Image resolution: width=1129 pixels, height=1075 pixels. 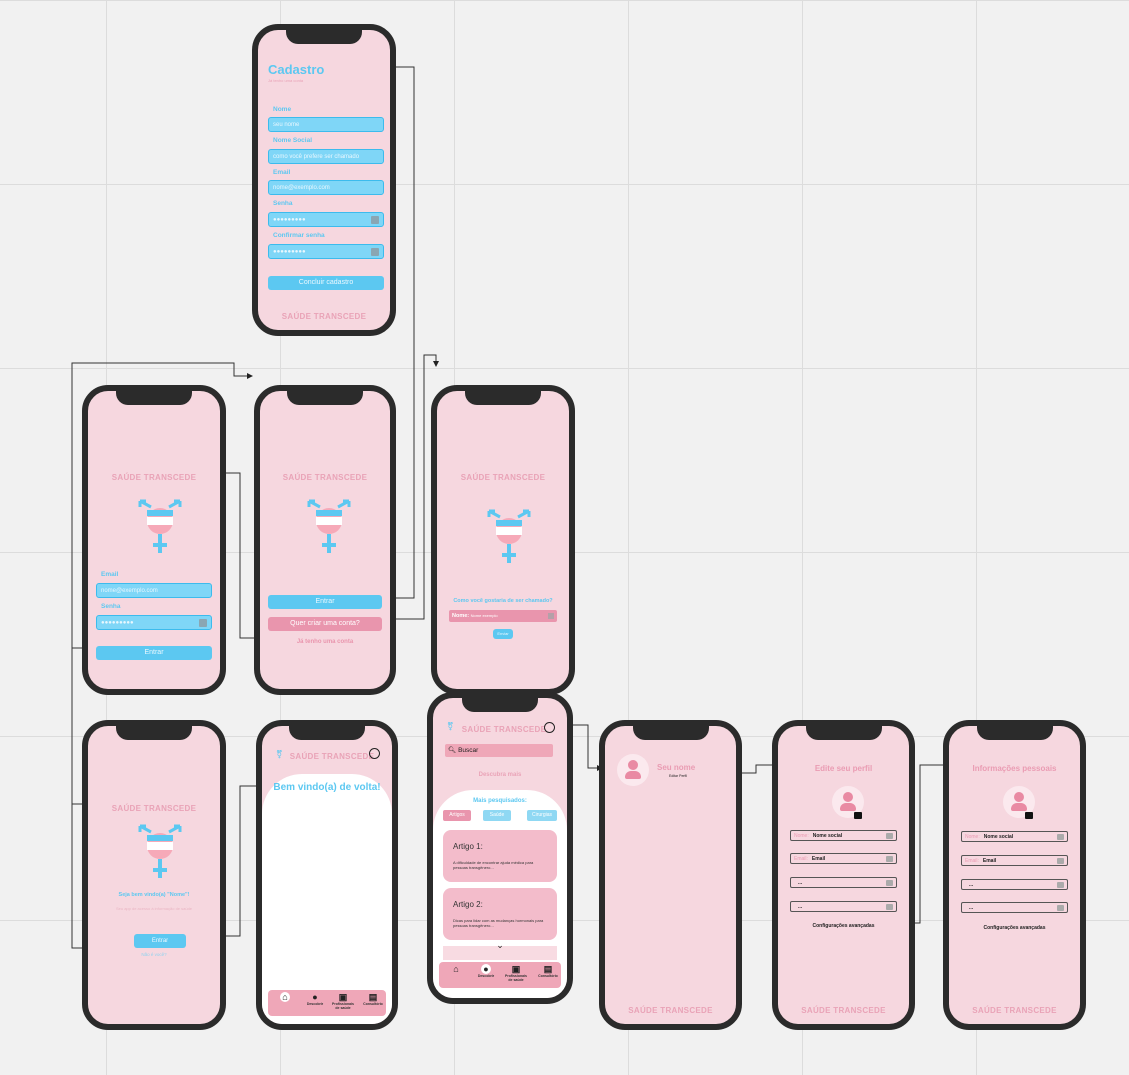 I want to click on chip-artigos: Artigos, so click(x=457, y=815).